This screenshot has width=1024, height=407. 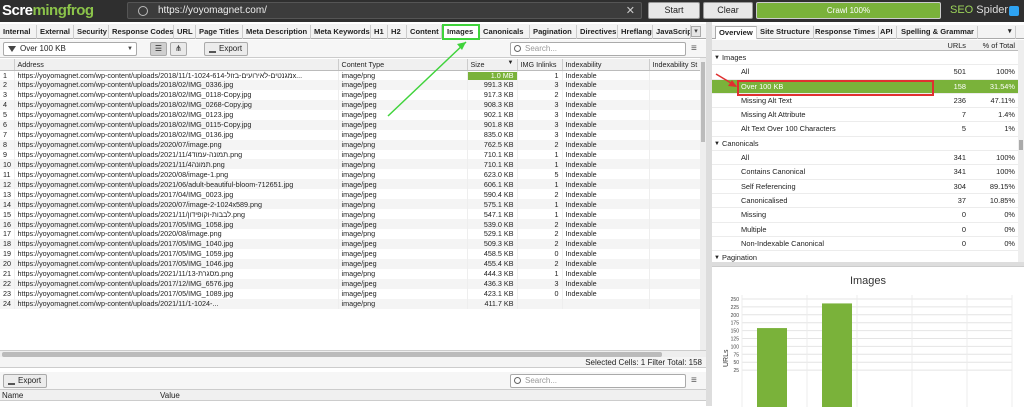 What do you see at coordinates (403, 65) in the screenshot?
I see `col-header-content-type: Content Type` at bounding box center [403, 65].